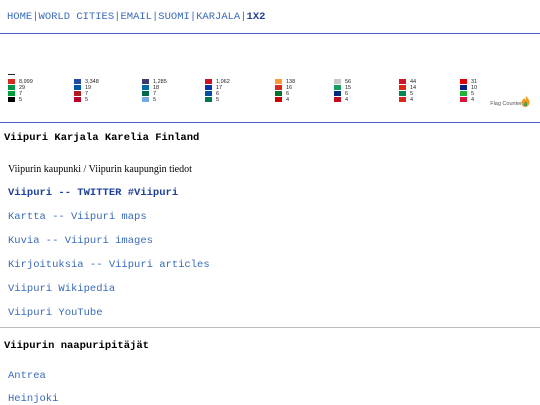  What do you see at coordinates (55, 313) in the screenshot?
I see `youtube-link: Viipuri YouTube` at bounding box center [55, 313].